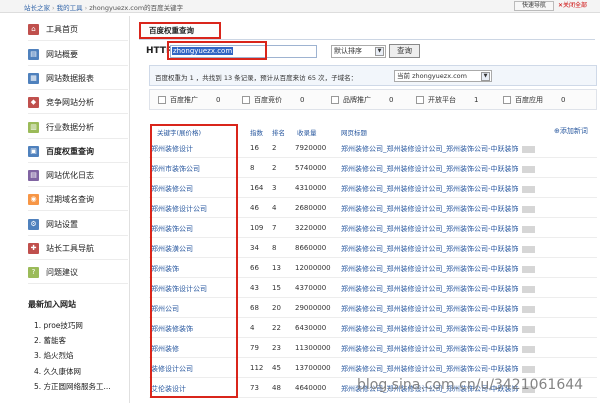 The image size is (600, 403). What do you see at coordinates (78, 272) in the screenshot?
I see `sidebar-item-feedback: ? 问题建议` at bounding box center [78, 272].